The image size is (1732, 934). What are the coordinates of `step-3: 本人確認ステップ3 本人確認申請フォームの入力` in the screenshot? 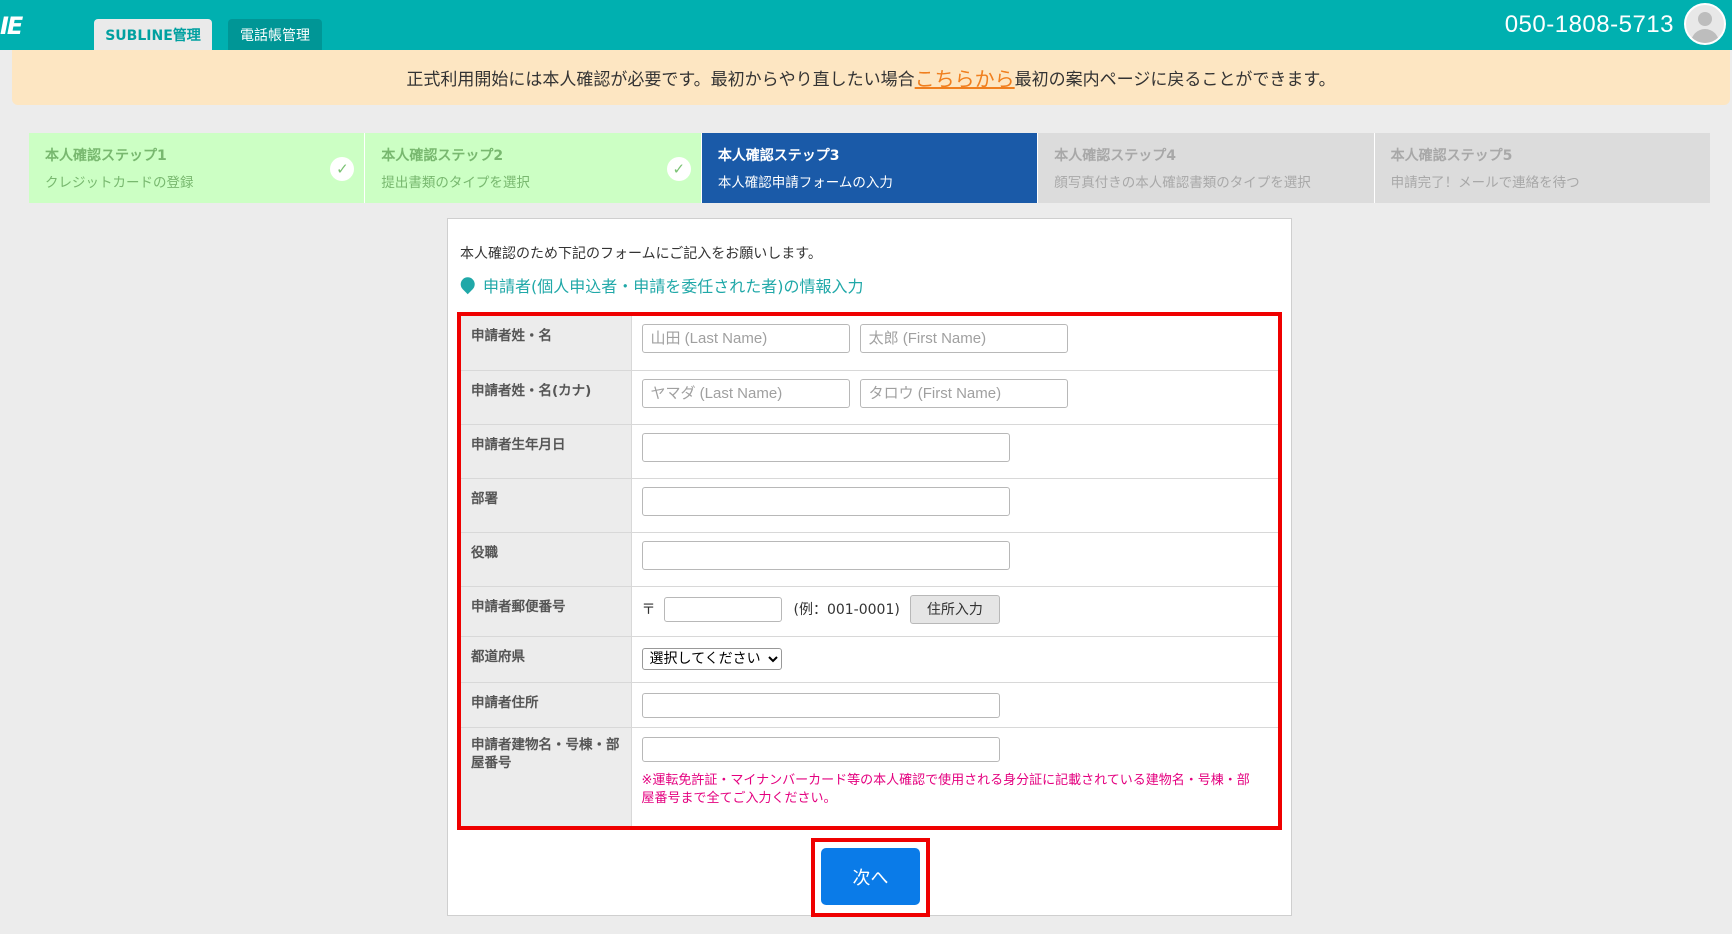 It's located at (870, 168).